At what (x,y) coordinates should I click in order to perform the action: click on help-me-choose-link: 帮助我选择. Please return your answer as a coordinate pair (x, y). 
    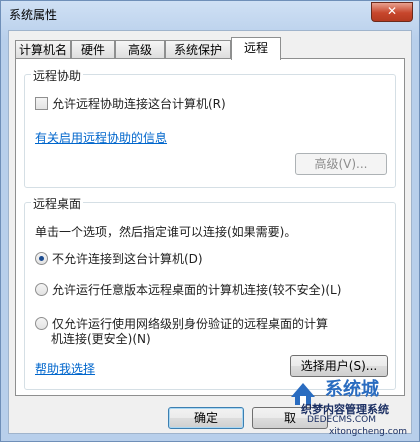
    Looking at the image, I should click on (65, 368).